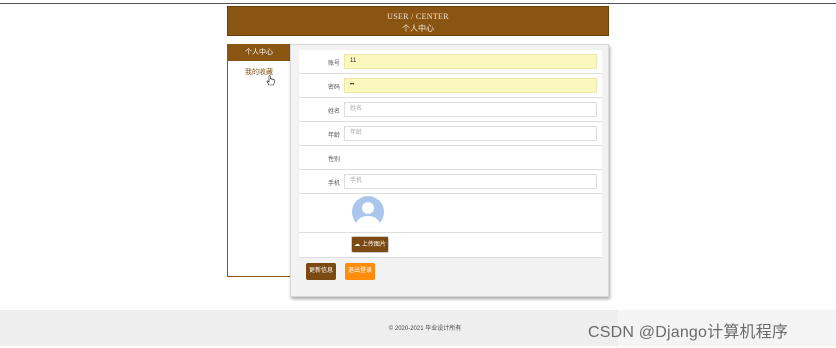  I want to click on form-row-age: 年龄 年龄, so click(450, 134).